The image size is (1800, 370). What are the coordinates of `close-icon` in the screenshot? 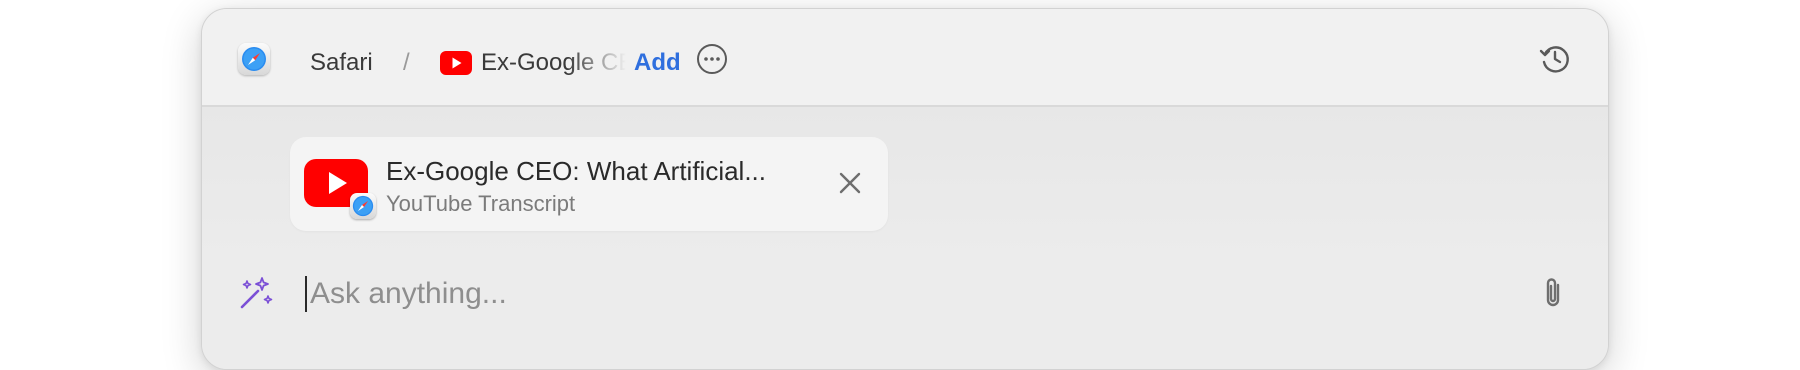 It's located at (850, 183).